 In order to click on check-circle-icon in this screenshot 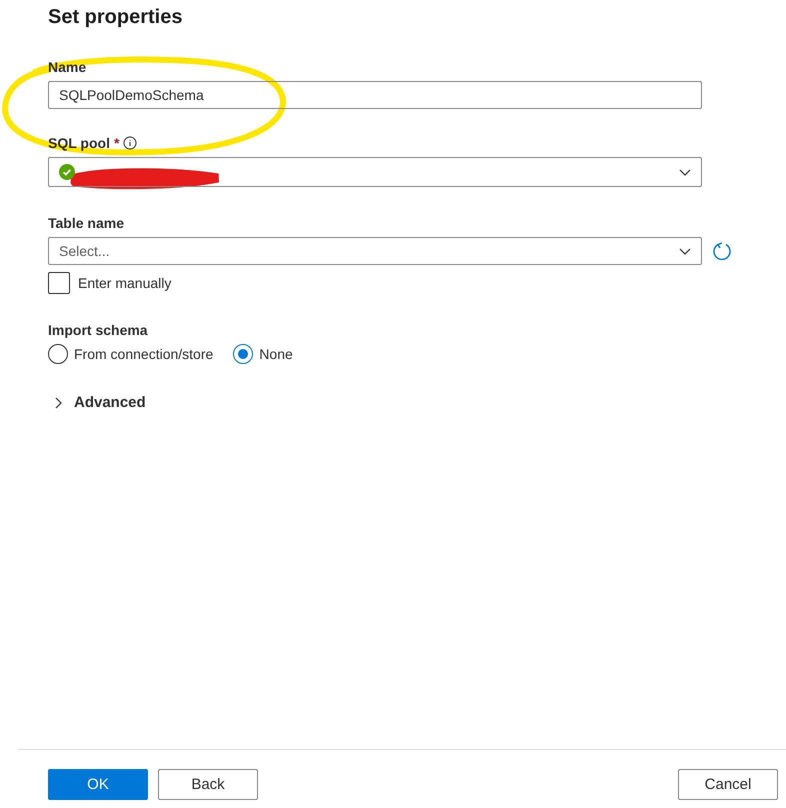, I will do `click(67, 172)`.